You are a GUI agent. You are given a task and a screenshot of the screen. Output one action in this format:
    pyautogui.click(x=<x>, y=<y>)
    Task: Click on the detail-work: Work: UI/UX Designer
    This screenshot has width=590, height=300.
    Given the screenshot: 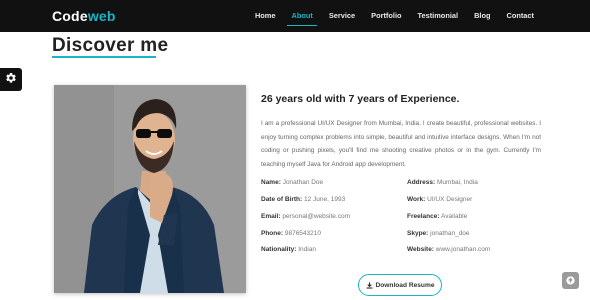 What is the action you would take?
    pyautogui.click(x=439, y=199)
    